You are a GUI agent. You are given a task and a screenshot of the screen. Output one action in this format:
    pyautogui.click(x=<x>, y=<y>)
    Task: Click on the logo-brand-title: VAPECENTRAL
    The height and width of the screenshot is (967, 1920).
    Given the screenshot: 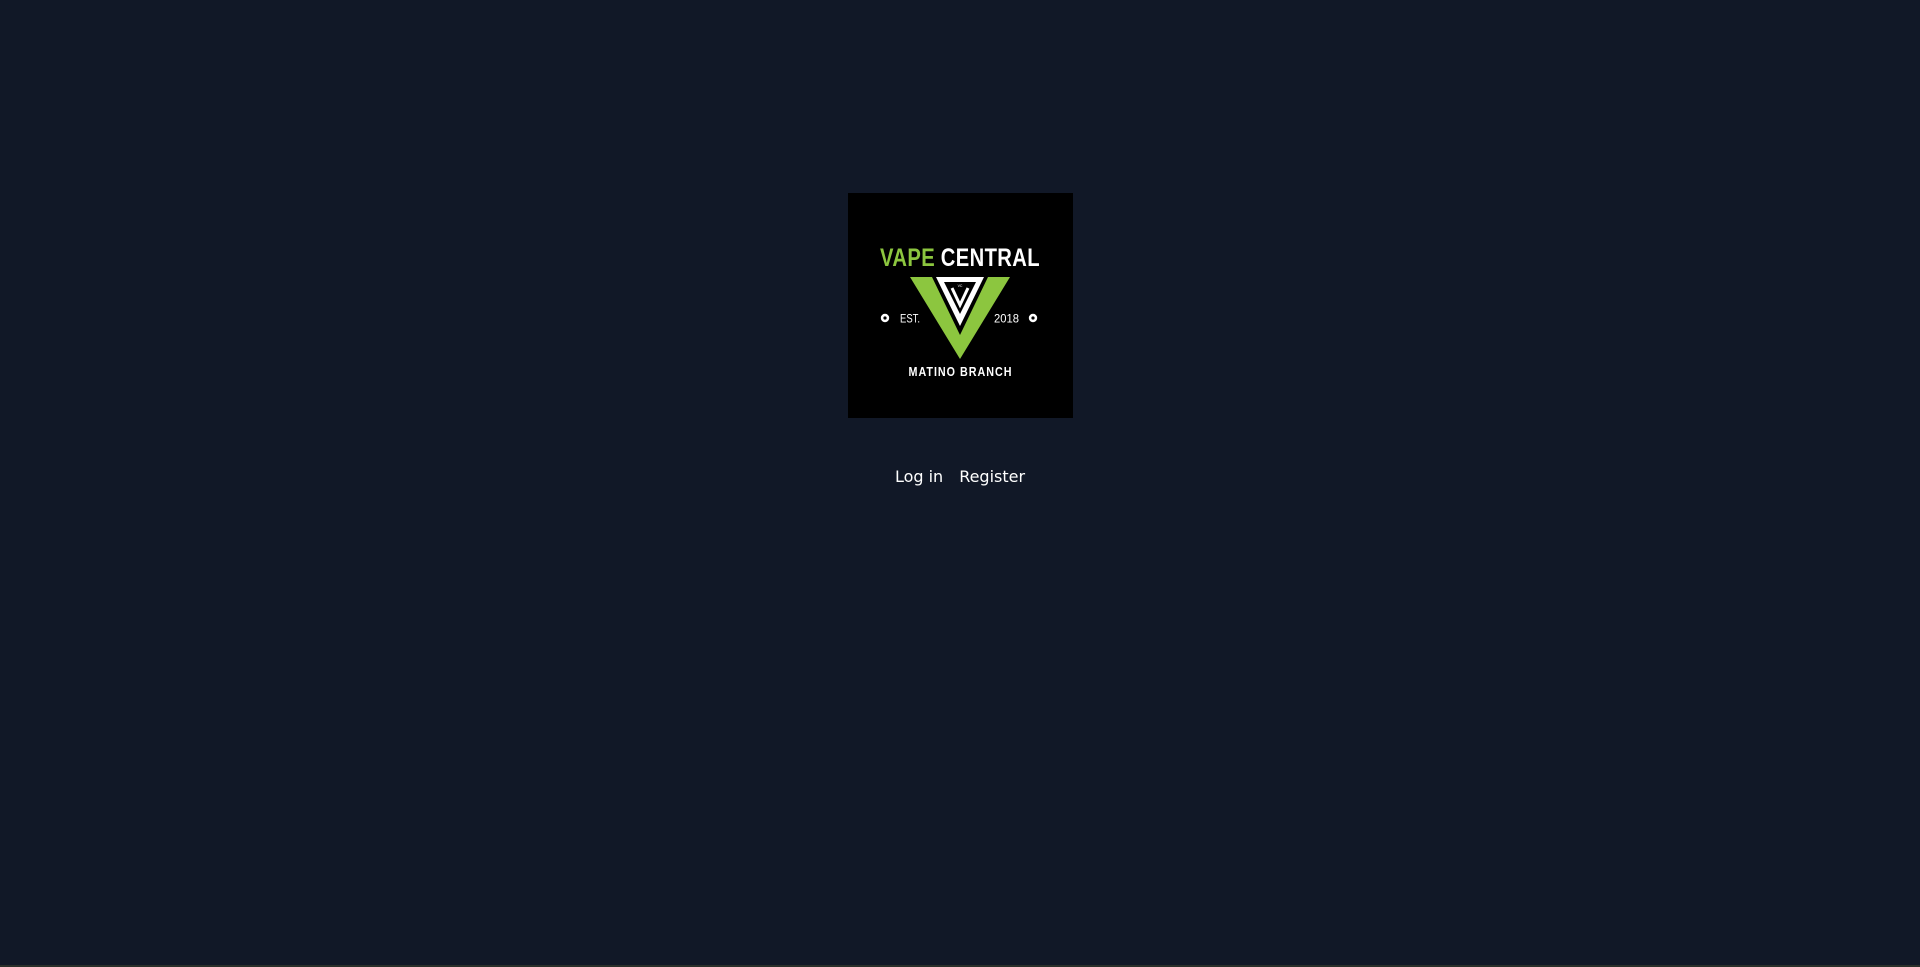 What is the action you would take?
    pyautogui.click(x=960, y=258)
    